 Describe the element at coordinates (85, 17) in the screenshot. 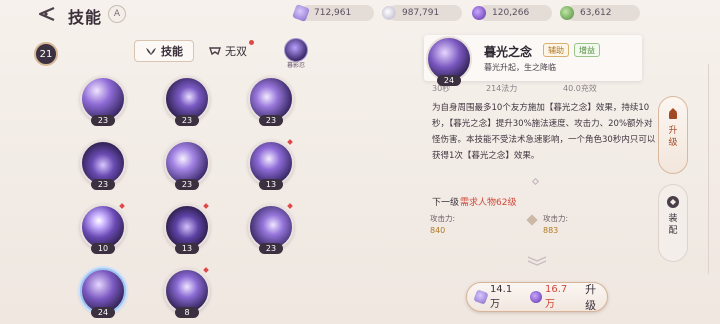

I see `page-title: 技能` at that location.